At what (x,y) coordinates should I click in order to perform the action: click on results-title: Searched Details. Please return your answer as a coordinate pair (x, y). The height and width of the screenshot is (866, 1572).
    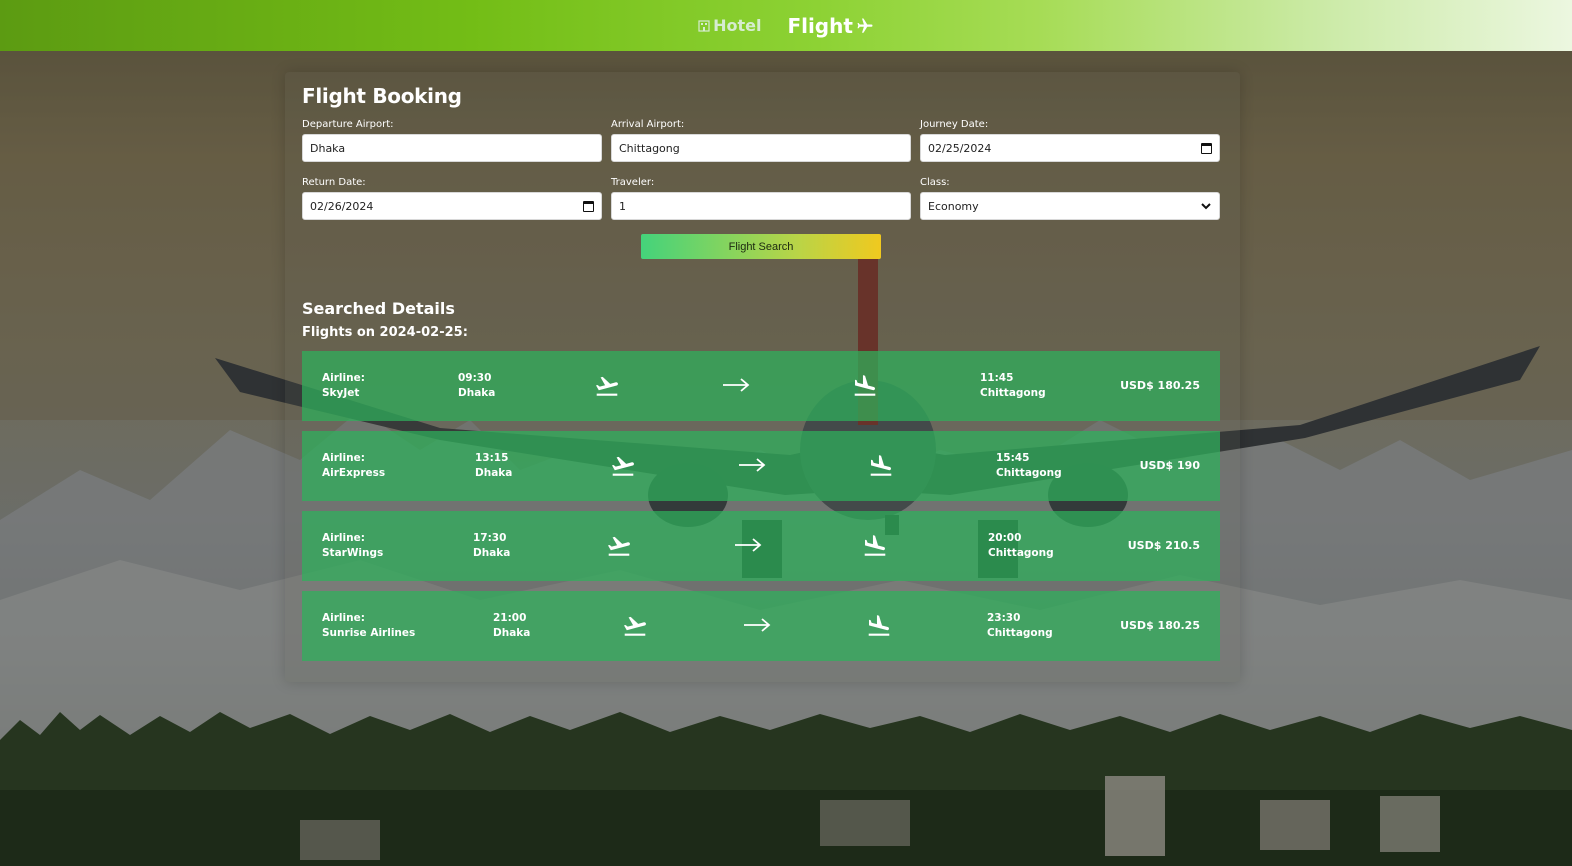
    Looking at the image, I should click on (378, 308).